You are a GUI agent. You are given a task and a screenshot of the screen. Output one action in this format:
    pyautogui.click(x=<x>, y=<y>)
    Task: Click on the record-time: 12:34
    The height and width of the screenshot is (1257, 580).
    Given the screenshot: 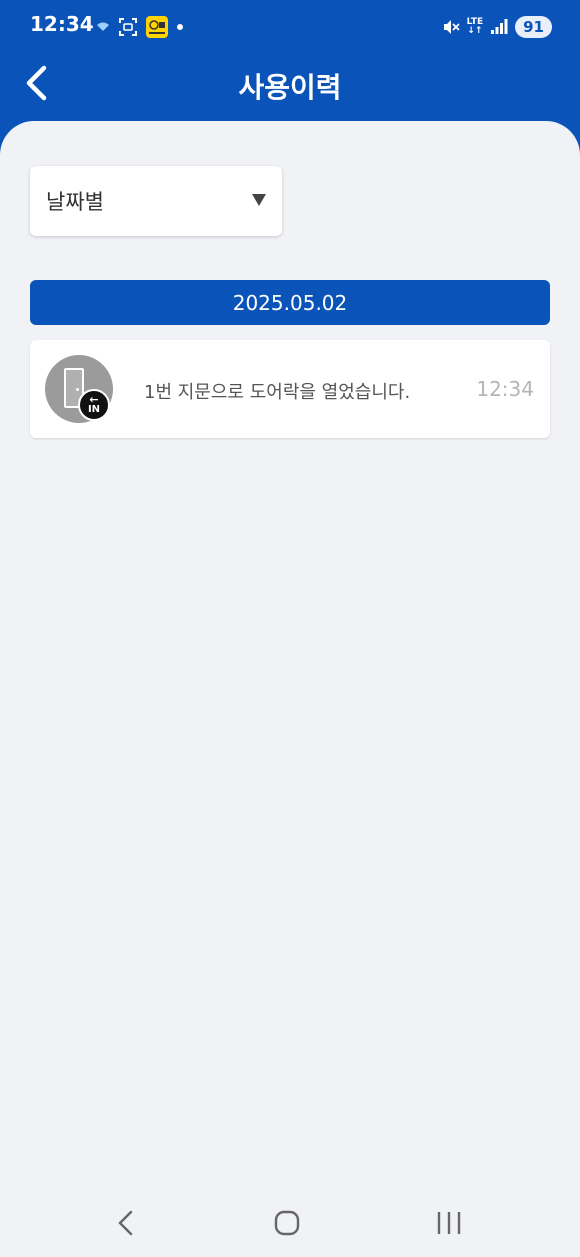 What is the action you would take?
    pyautogui.click(x=505, y=389)
    